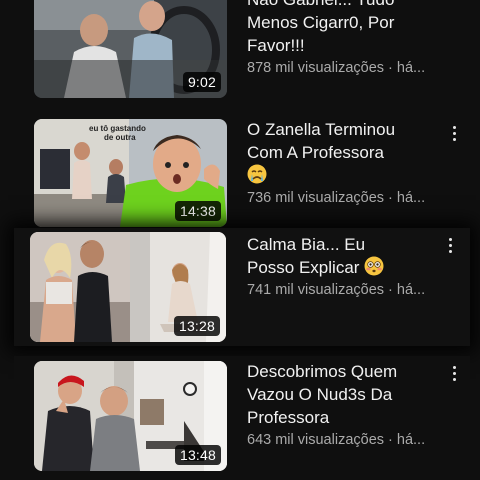  Describe the element at coordinates (321, 129) in the screenshot. I see `video-title-line: O Zanella Terminou` at that location.